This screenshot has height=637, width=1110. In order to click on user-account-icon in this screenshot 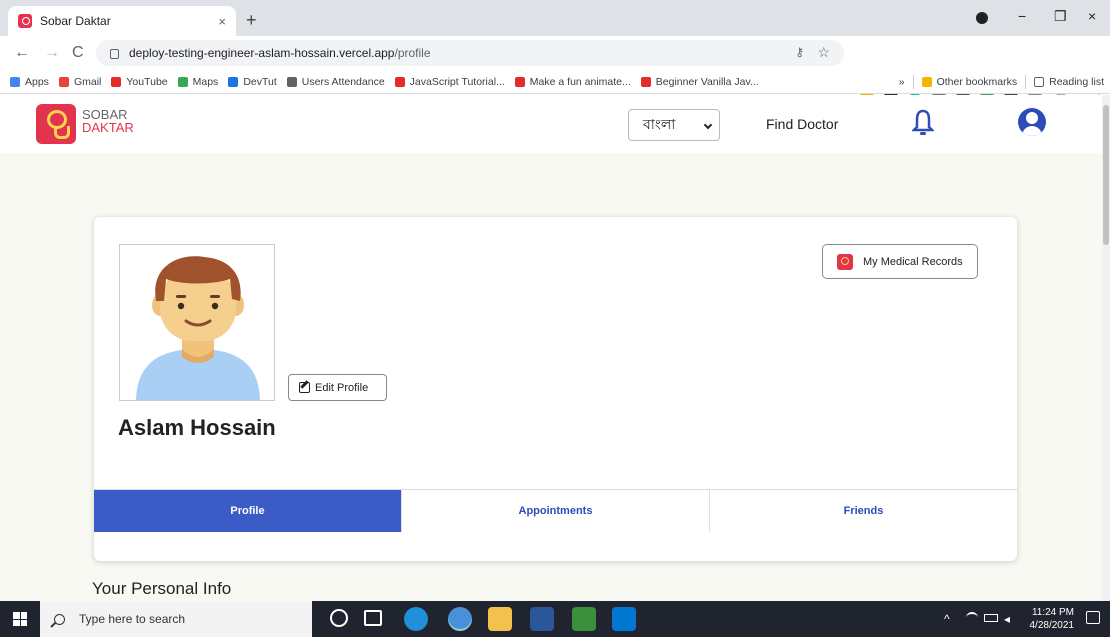, I will do `click(1032, 122)`.